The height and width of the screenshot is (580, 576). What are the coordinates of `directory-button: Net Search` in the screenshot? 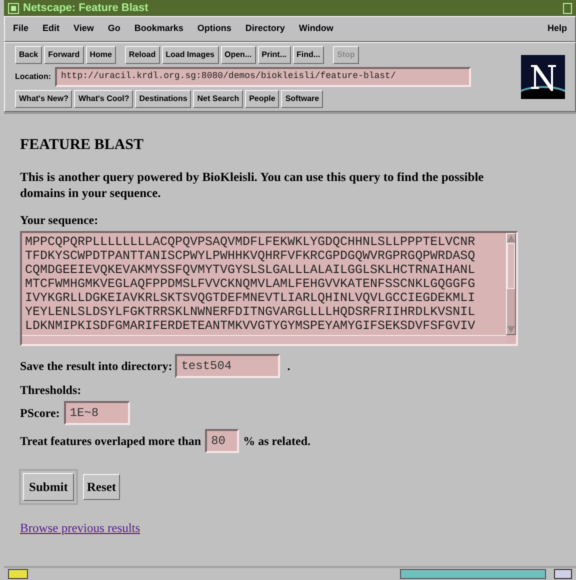 It's located at (218, 99).